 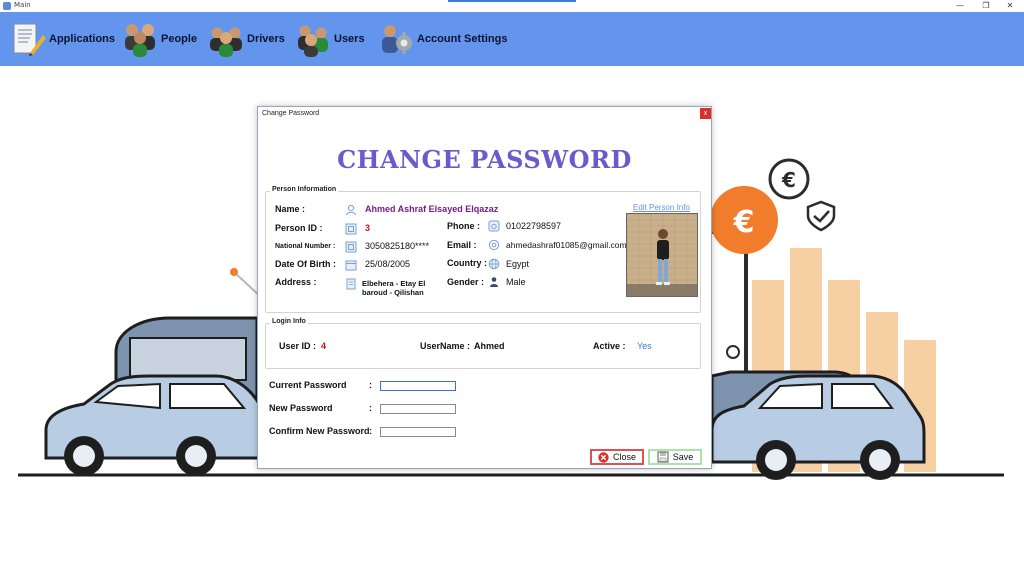 I want to click on username-label: UserName :, so click(x=445, y=346).